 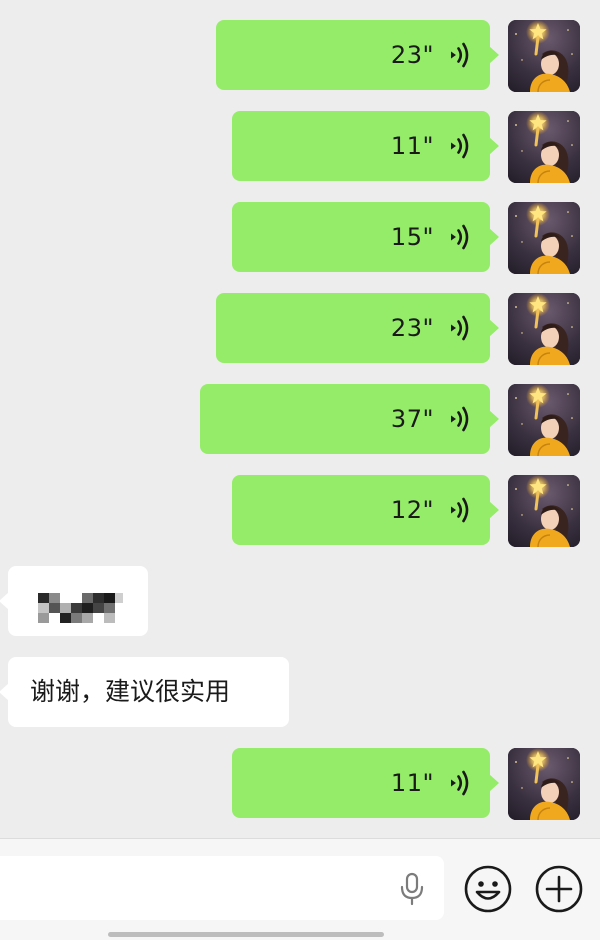 What do you see at coordinates (559, 889) in the screenshot?
I see `plus-icon` at bounding box center [559, 889].